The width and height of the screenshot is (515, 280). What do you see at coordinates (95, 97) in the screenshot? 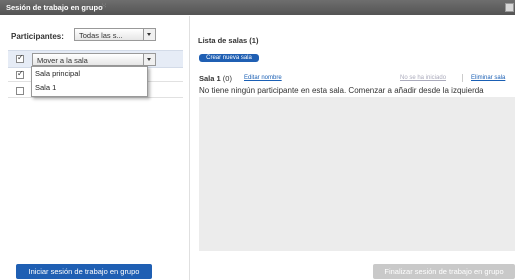
I see `row-divider` at bounding box center [95, 97].